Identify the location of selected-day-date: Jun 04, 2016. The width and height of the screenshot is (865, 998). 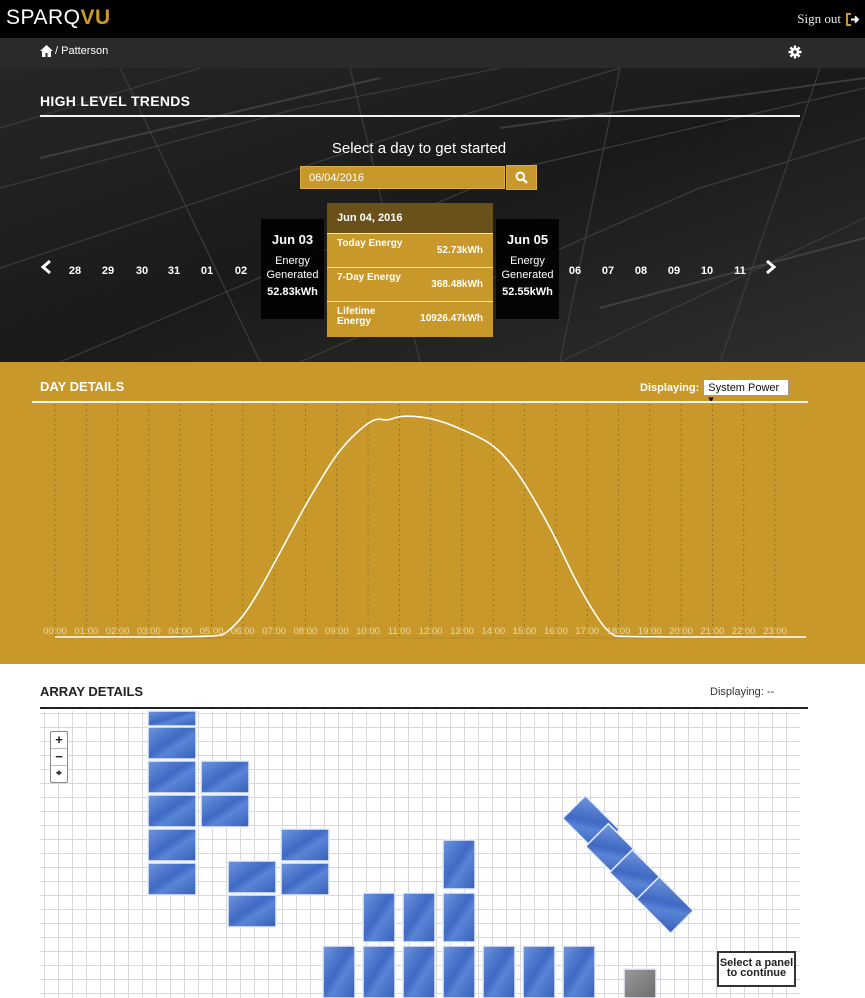
(410, 218).